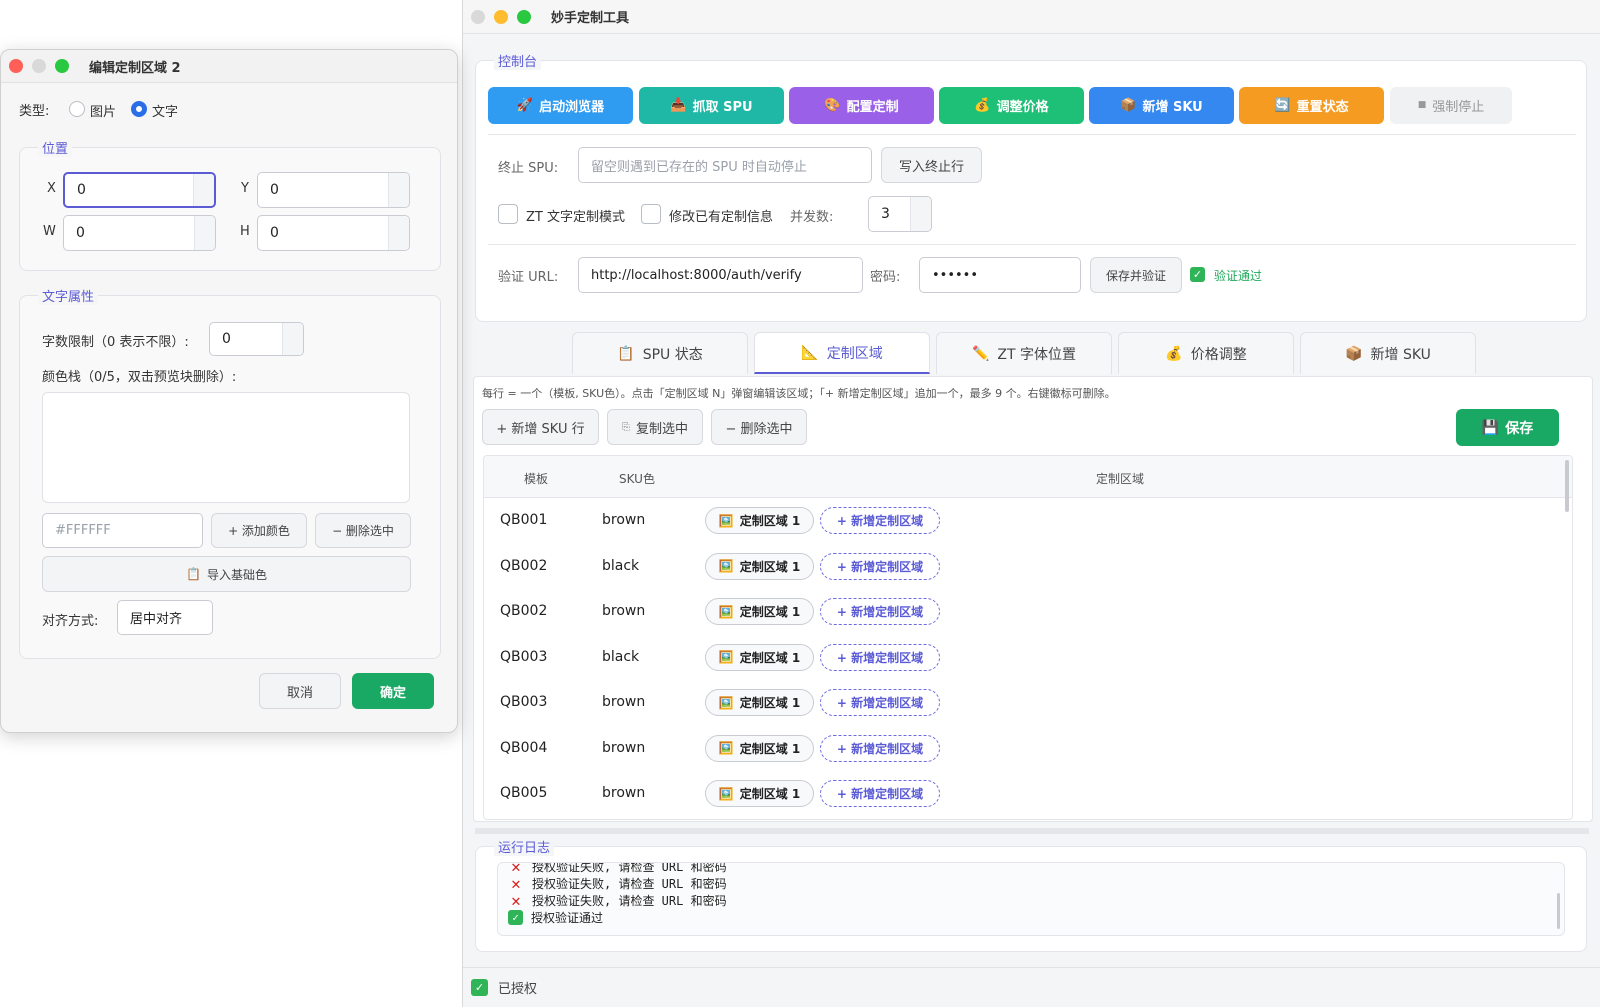 The height and width of the screenshot is (1007, 1600). Describe the element at coordinates (300, 691) in the screenshot. I see `cancel-button: 取消` at that location.